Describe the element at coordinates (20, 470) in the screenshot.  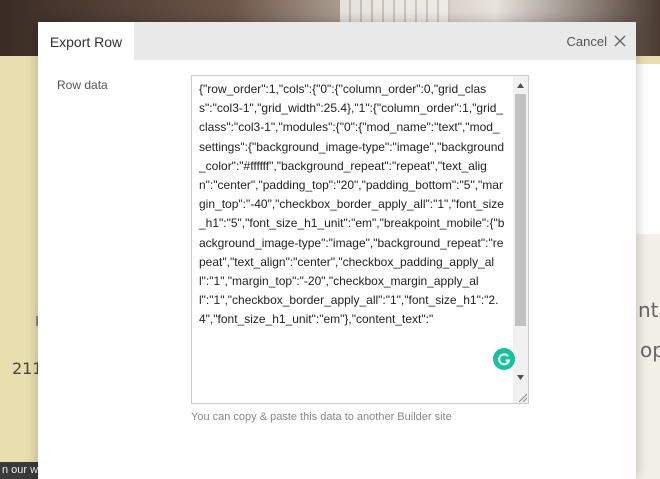
I see `background-footer-text: n our w` at that location.